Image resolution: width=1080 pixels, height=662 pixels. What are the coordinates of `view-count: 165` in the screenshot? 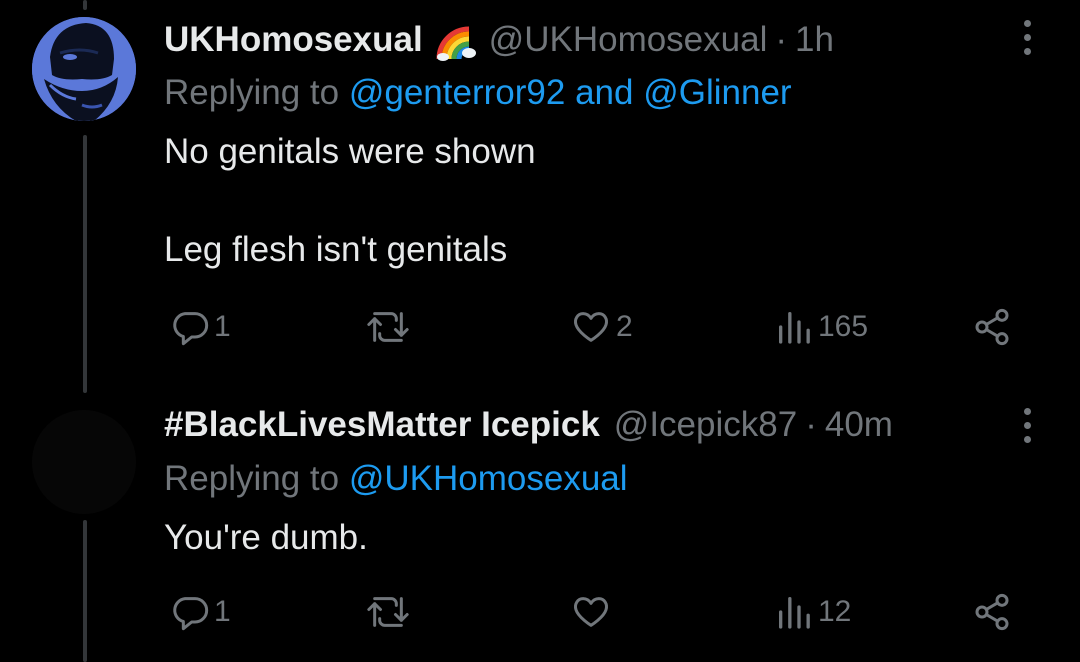 It's located at (843, 326).